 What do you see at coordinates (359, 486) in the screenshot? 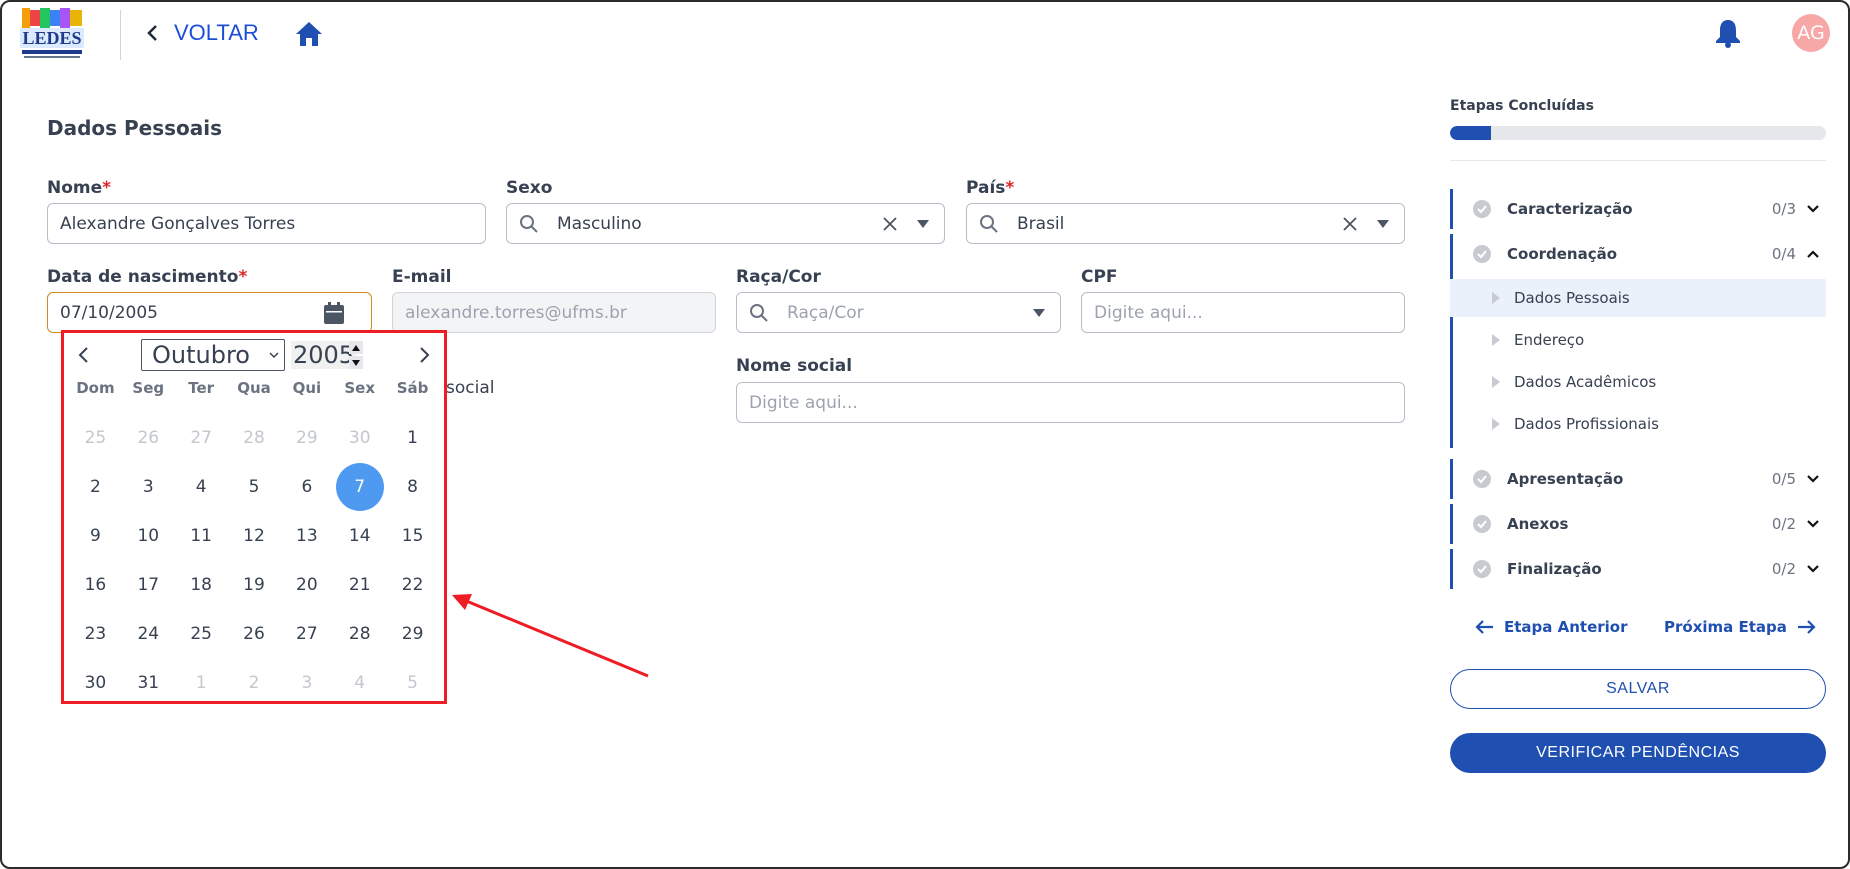
I see `calendar-day-selected: 7` at bounding box center [359, 486].